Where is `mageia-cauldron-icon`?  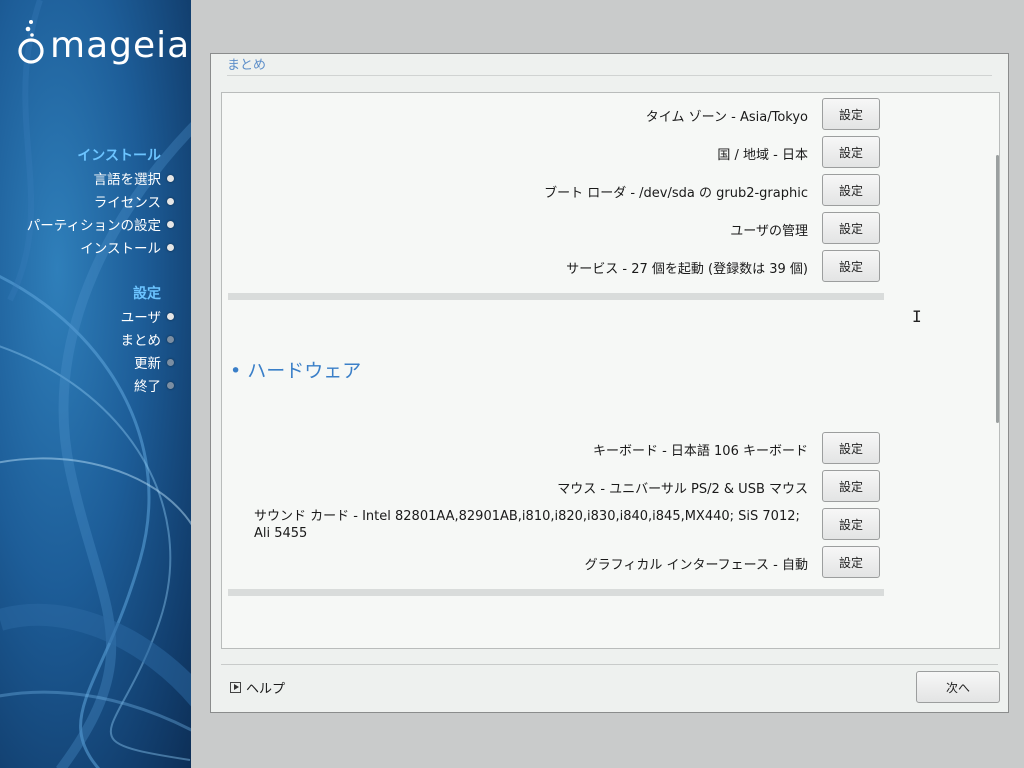 mageia-cauldron-icon is located at coordinates (31, 42).